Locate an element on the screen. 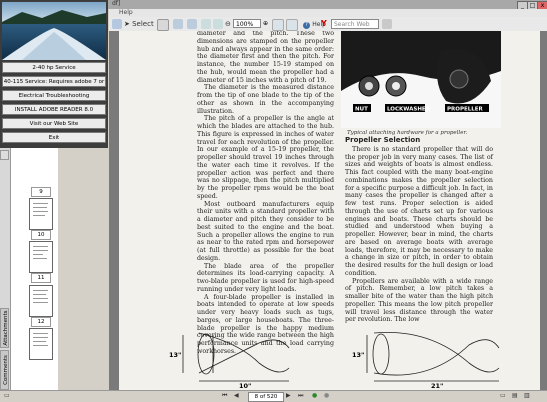 The width and height of the screenshot is (547, 402). propeller-pitch-diagram: 13" 10" 13" 21" is located at coordinates (339, 356).